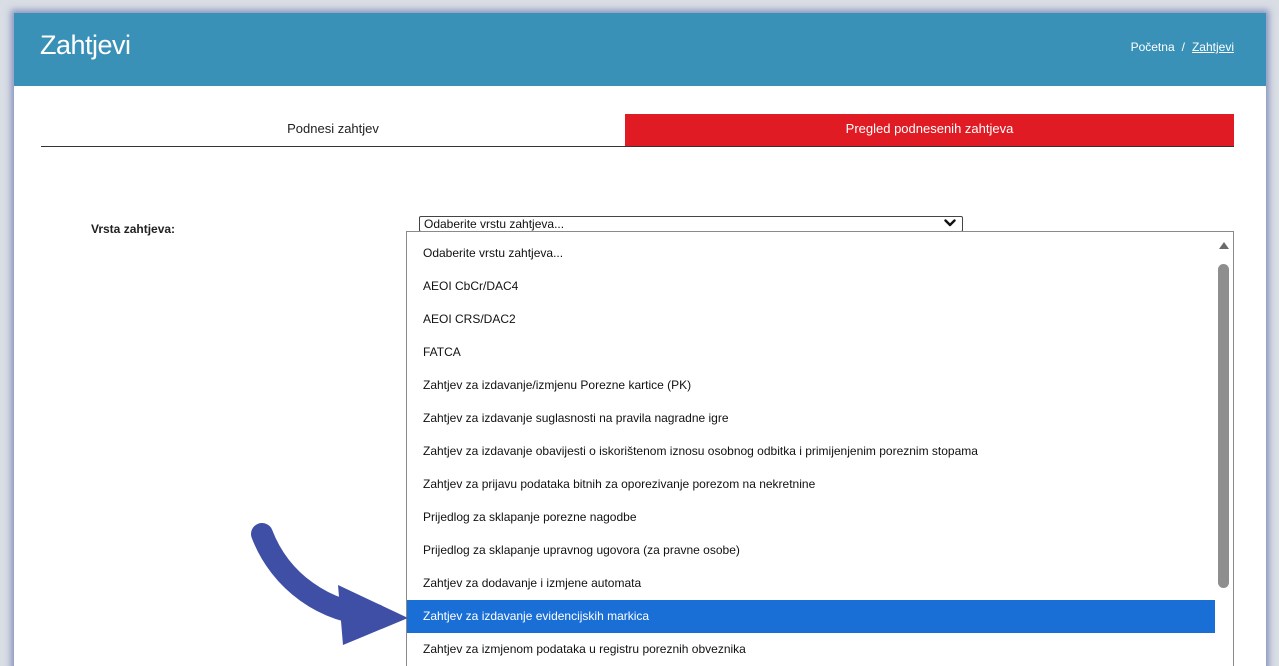 Image resolution: width=1279 pixels, height=666 pixels. I want to click on request-type-label: Vrsta zahtjeva:, so click(133, 229).